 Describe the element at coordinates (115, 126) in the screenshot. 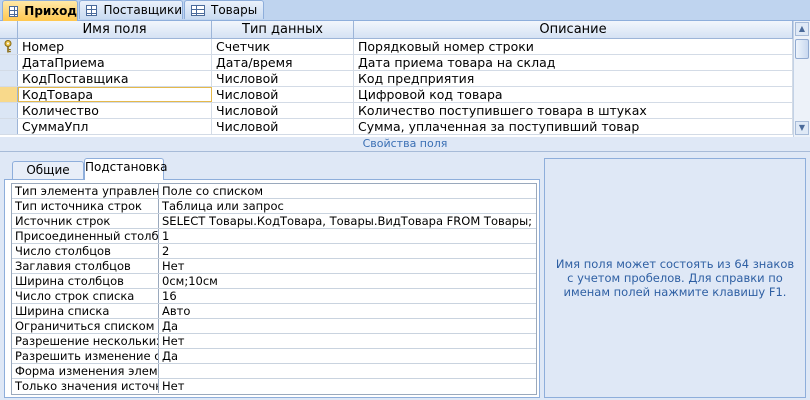

I see `field-name-cell: СуммаУпл` at that location.